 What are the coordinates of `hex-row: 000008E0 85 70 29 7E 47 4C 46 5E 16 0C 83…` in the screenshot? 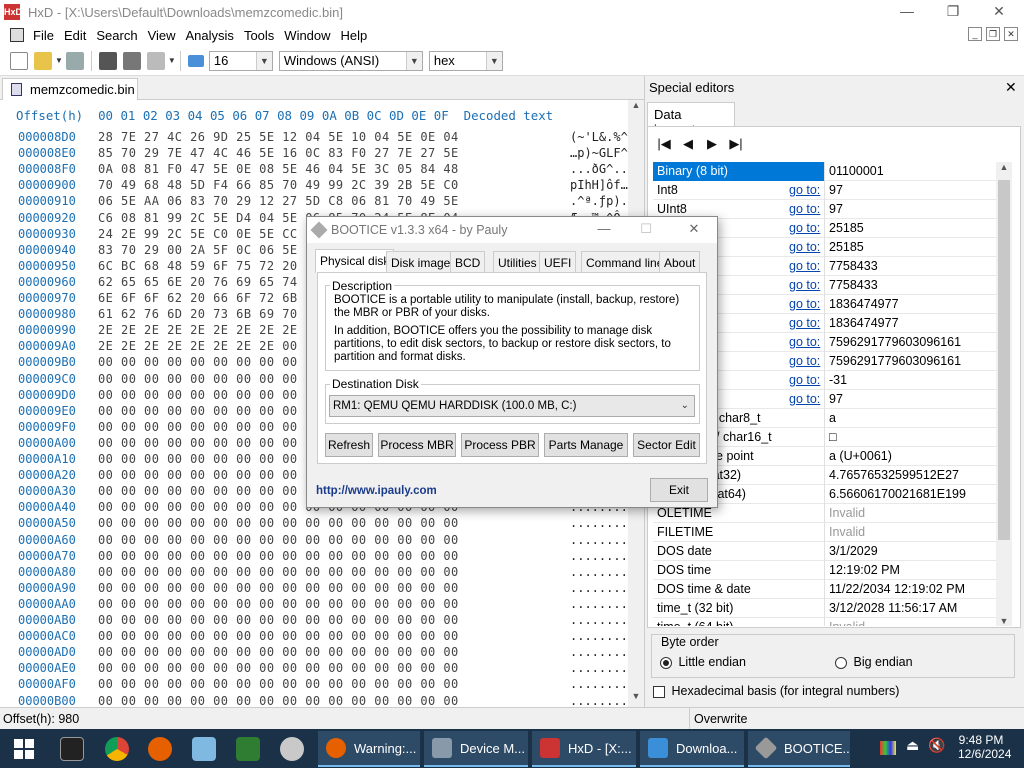 It's located at (352, 154).